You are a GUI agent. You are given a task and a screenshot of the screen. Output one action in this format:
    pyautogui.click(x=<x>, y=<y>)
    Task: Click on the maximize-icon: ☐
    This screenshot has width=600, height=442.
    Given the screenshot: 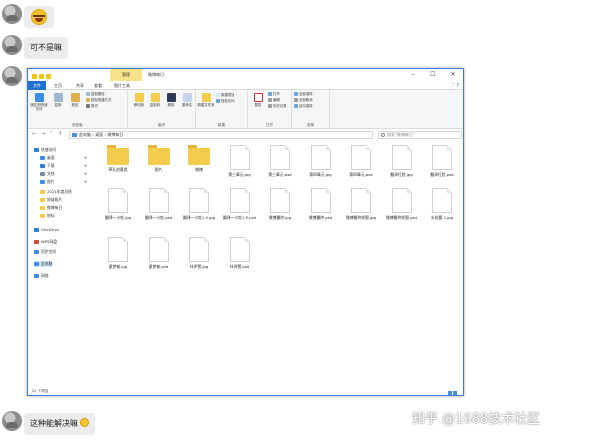 What is the action you would take?
    pyautogui.click(x=433, y=75)
    